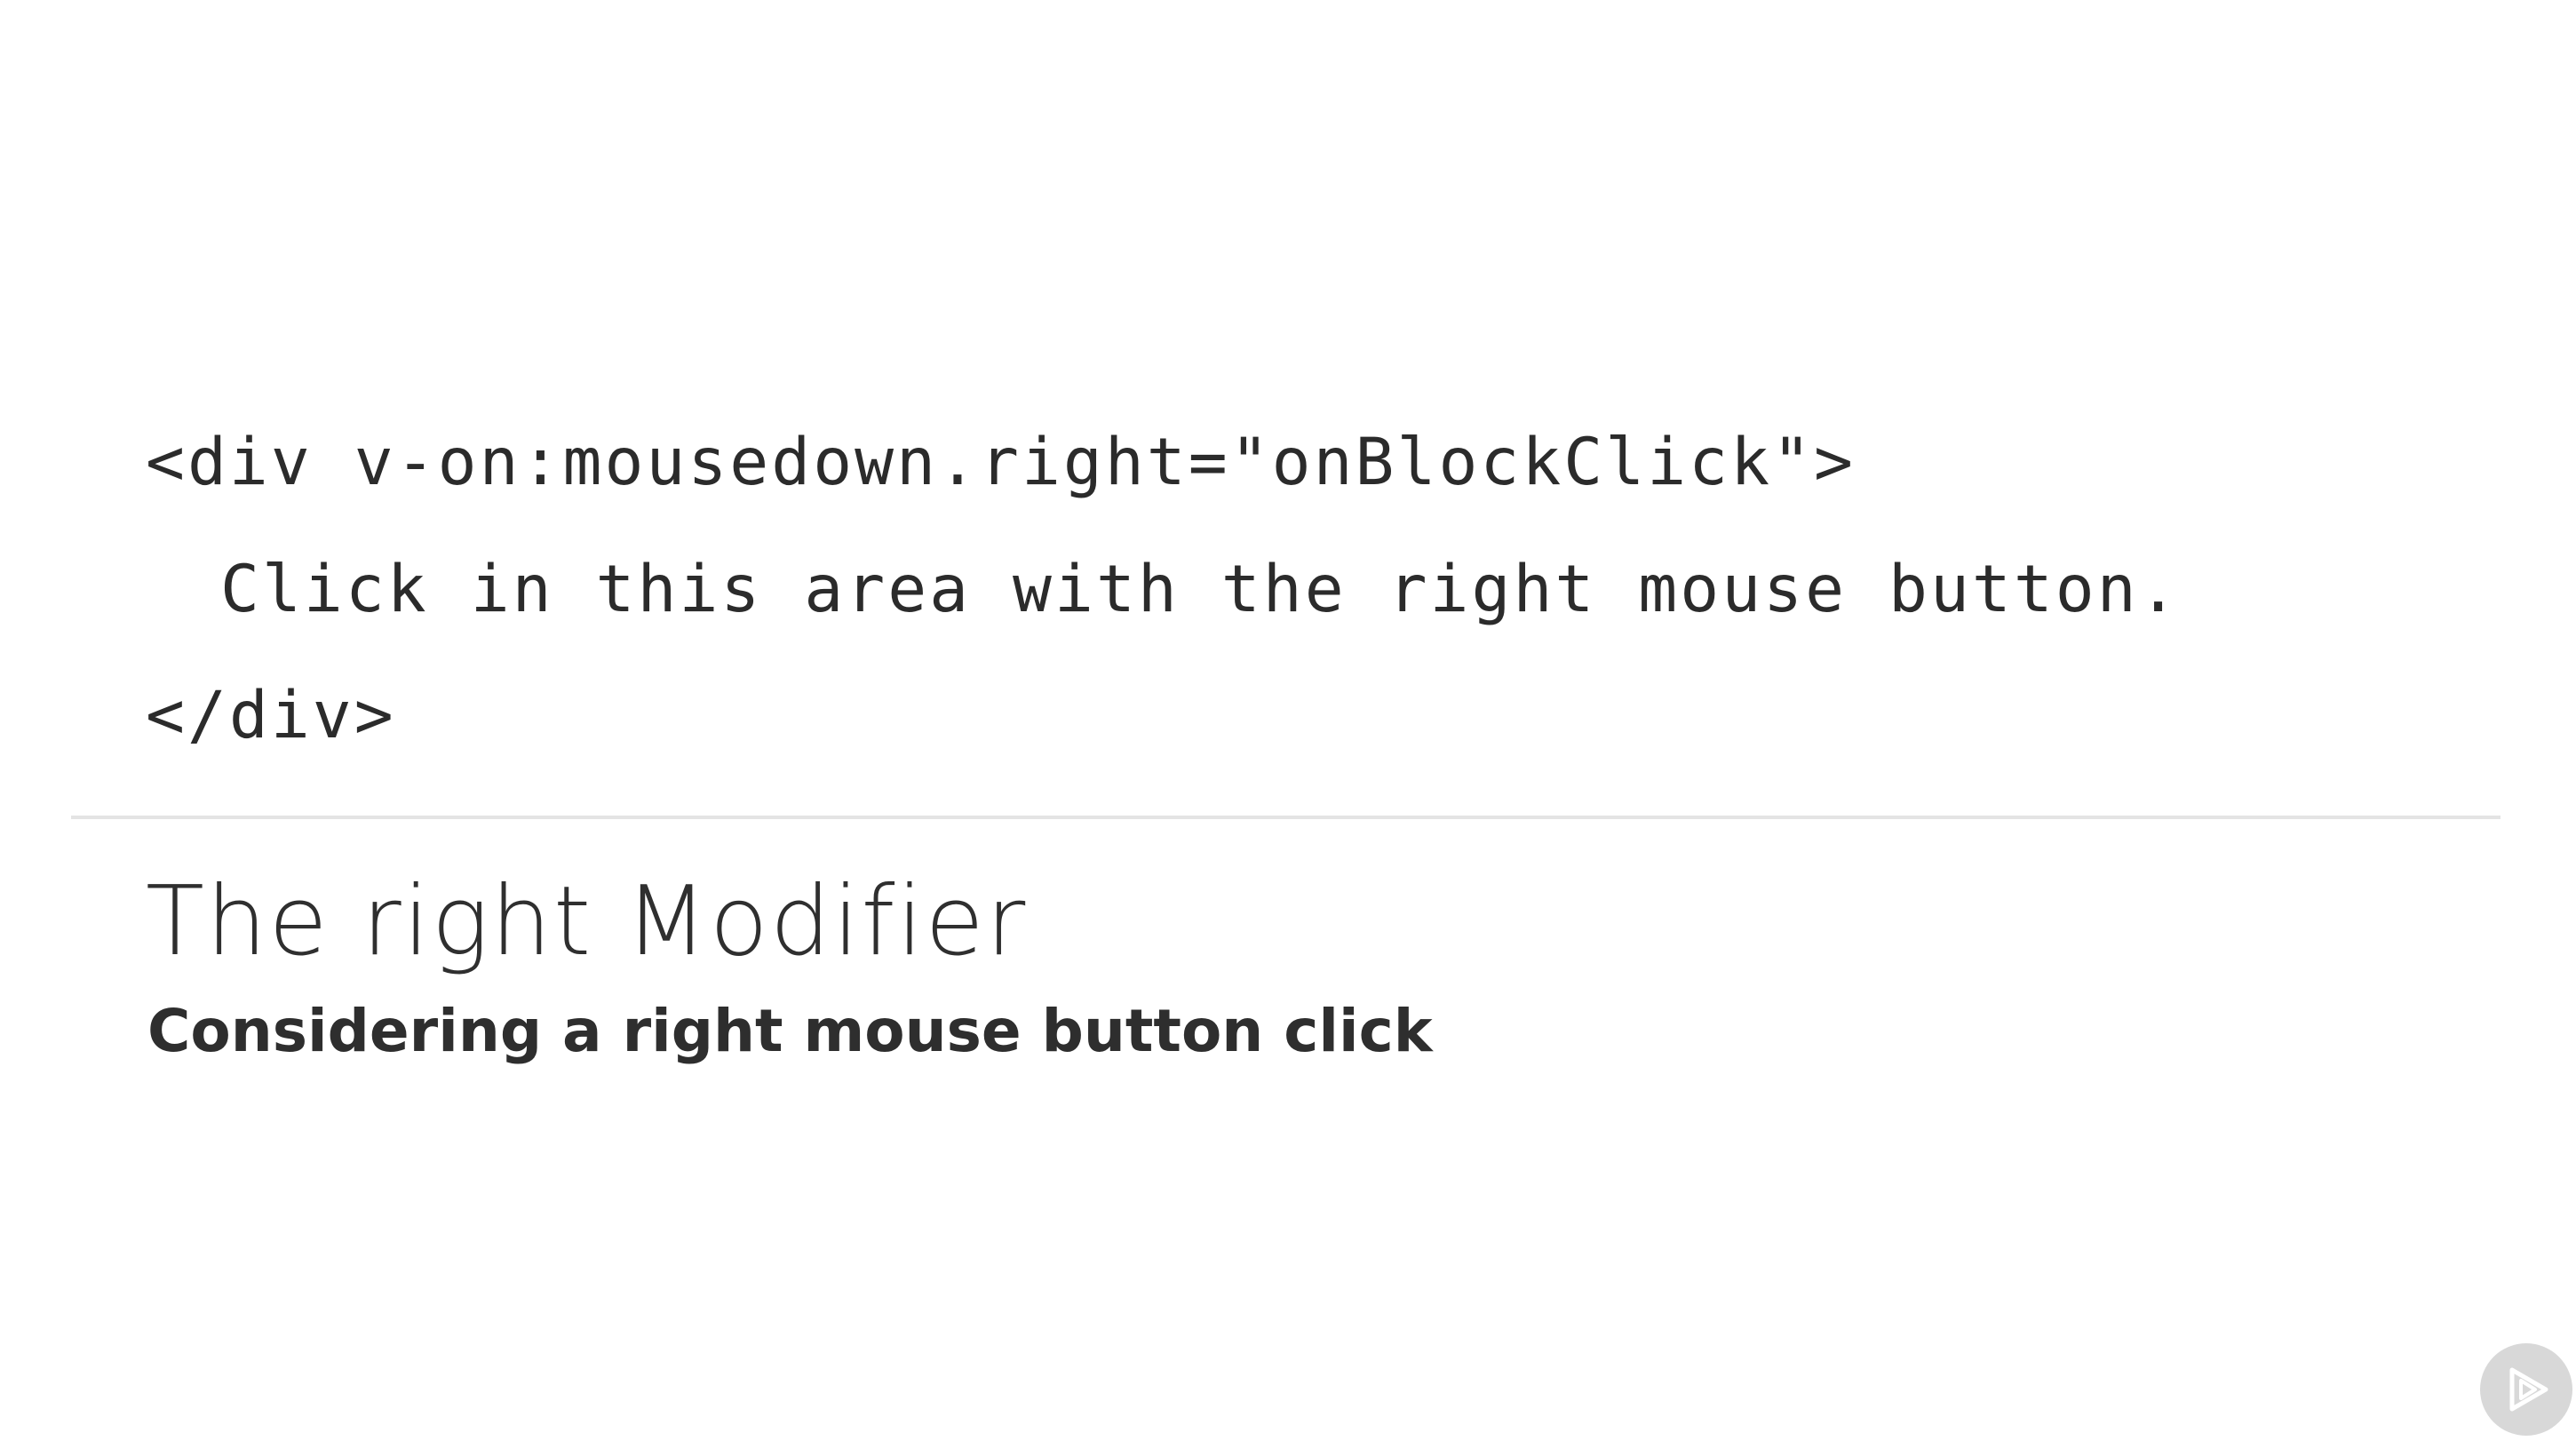 Image resolution: width=2576 pixels, height=1449 pixels. Describe the element at coordinates (271, 715) in the screenshot. I see `code-line-close-tag: </div>` at that location.